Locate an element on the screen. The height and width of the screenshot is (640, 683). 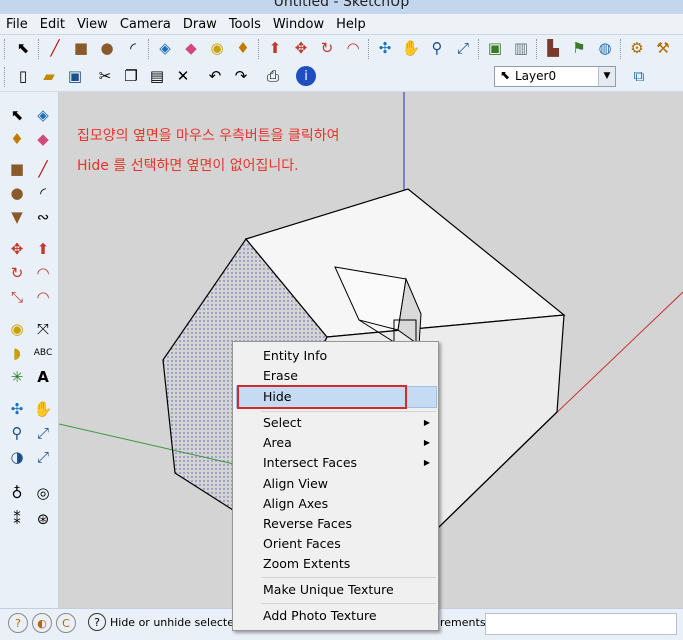
menu-tools: Tools is located at coordinates (245, 24).